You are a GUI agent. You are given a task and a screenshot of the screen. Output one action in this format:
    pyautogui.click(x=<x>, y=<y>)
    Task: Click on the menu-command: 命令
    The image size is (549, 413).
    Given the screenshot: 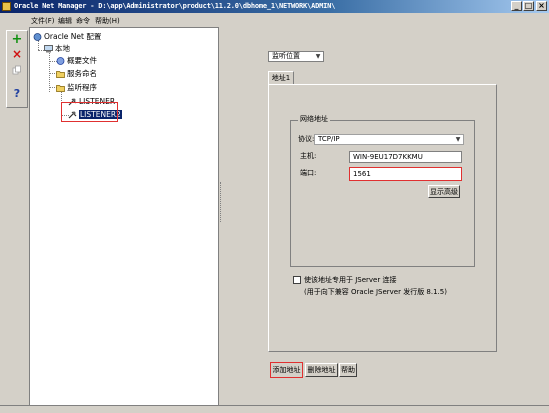 What is the action you would take?
    pyautogui.click(x=83, y=21)
    